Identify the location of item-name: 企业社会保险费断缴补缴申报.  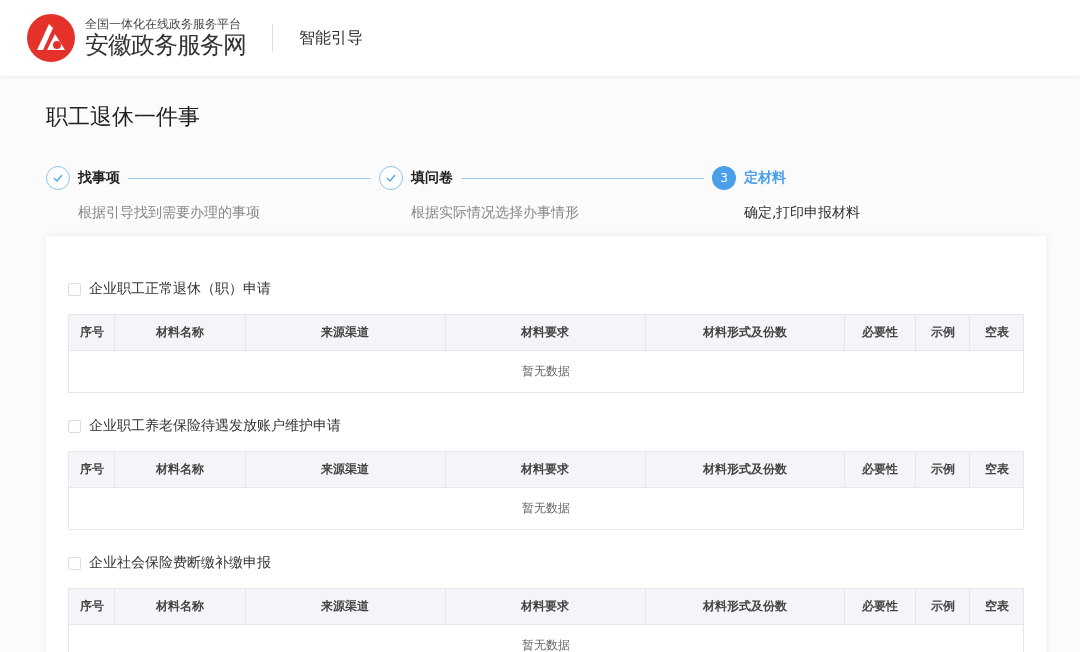
(180, 563).